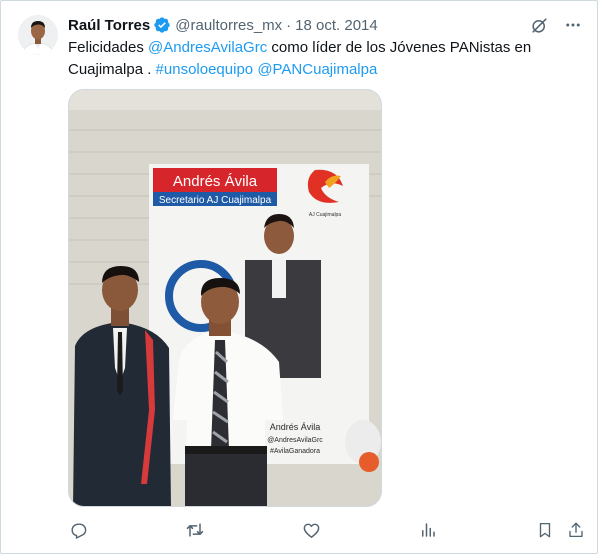 The image size is (598, 554). Describe the element at coordinates (207, 47) in the screenshot. I see `mention-link: @AndresAvilaGrc` at that location.